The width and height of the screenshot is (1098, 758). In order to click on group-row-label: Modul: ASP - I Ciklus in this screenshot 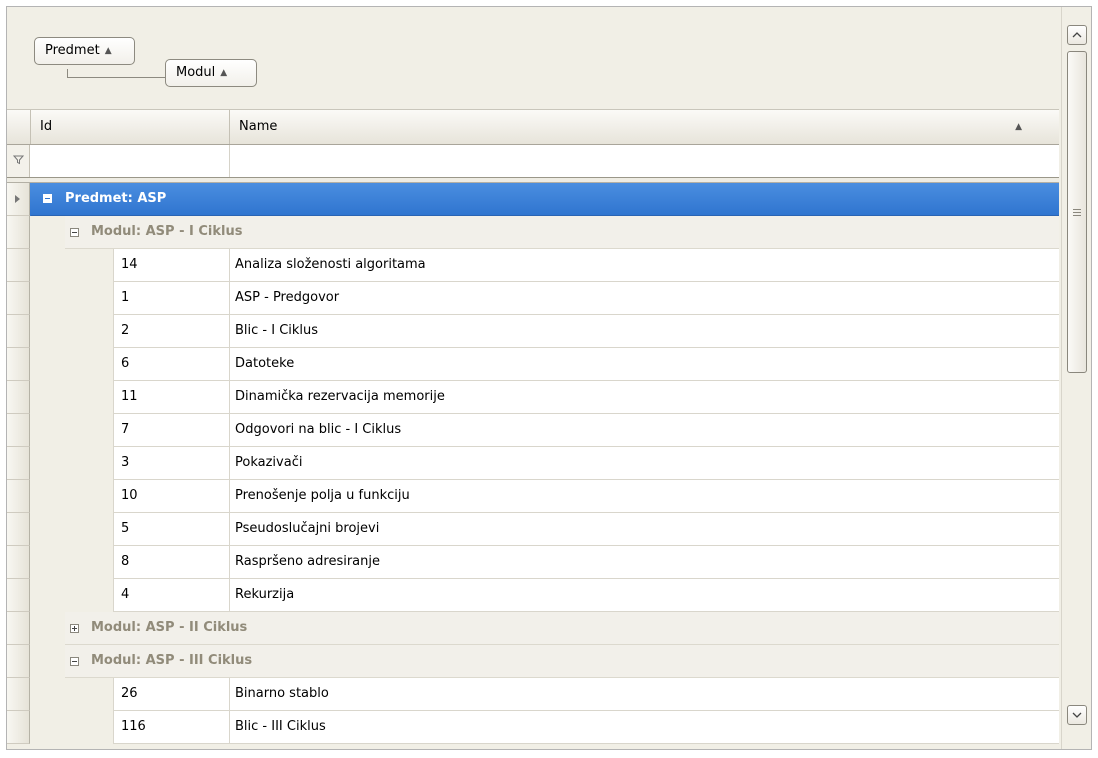, I will do `click(167, 231)`.